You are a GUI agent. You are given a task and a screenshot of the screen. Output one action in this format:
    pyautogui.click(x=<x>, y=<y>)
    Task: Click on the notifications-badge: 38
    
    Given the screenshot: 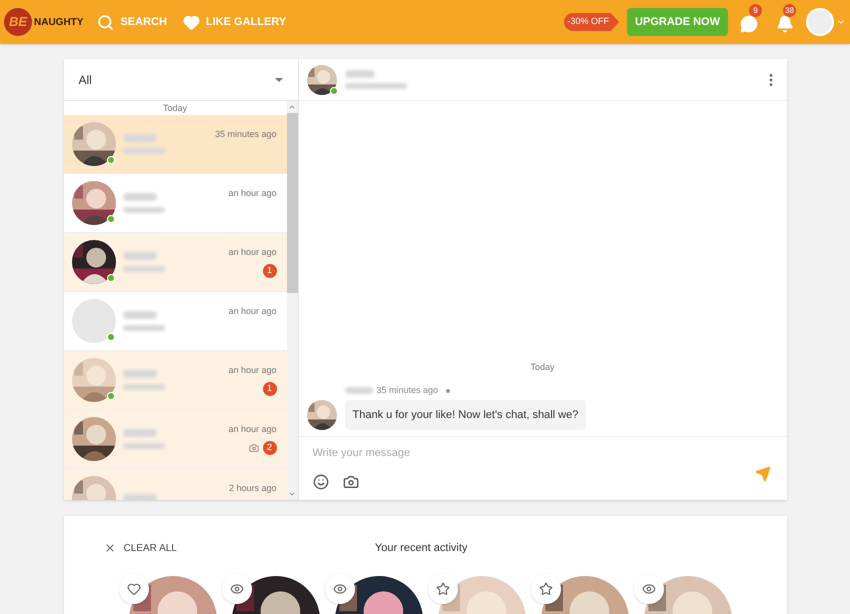 What is the action you would take?
    pyautogui.click(x=789, y=10)
    